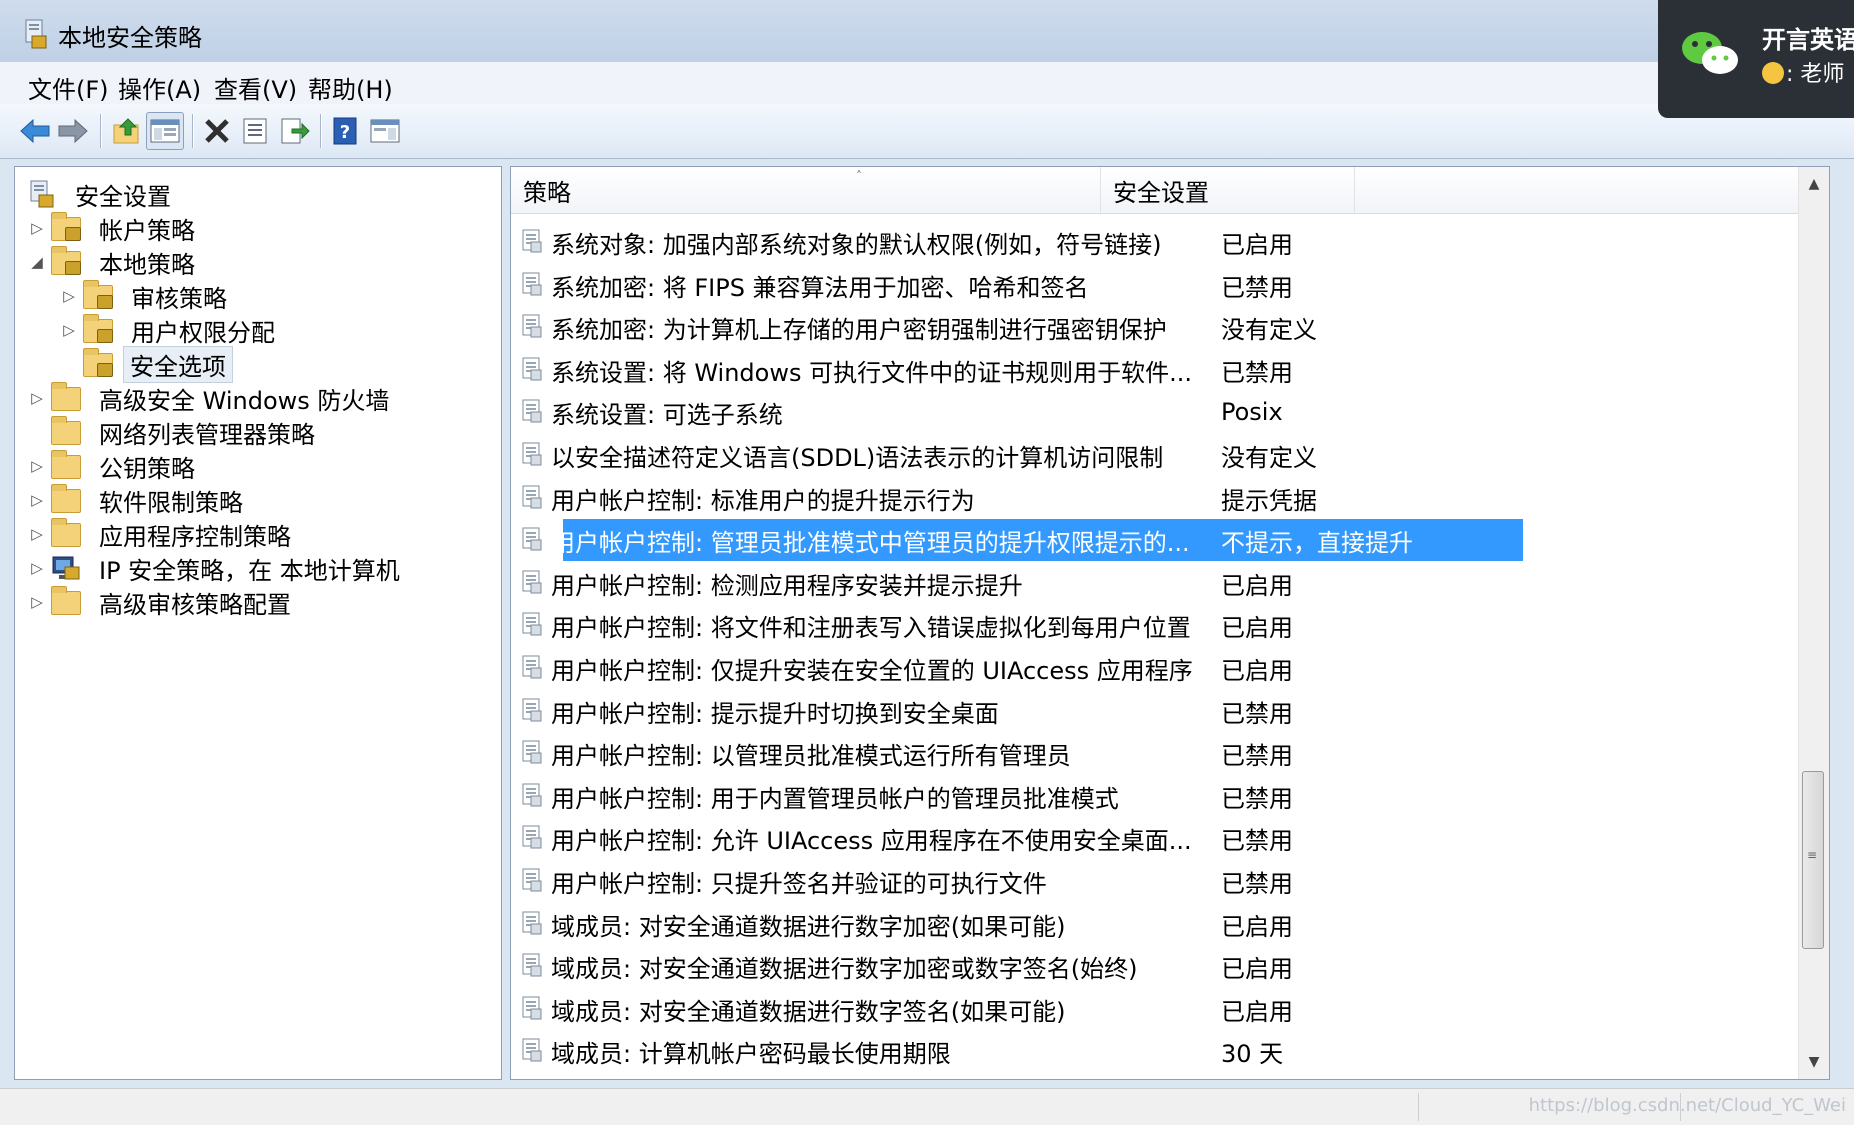 This screenshot has height=1125, width=1854. Describe the element at coordinates (907, 370) in the screenshot. I see `policy-row: 系统设置: 将 Windows 可执行文件中的证书规则用于软件... 已禁用` at that location.